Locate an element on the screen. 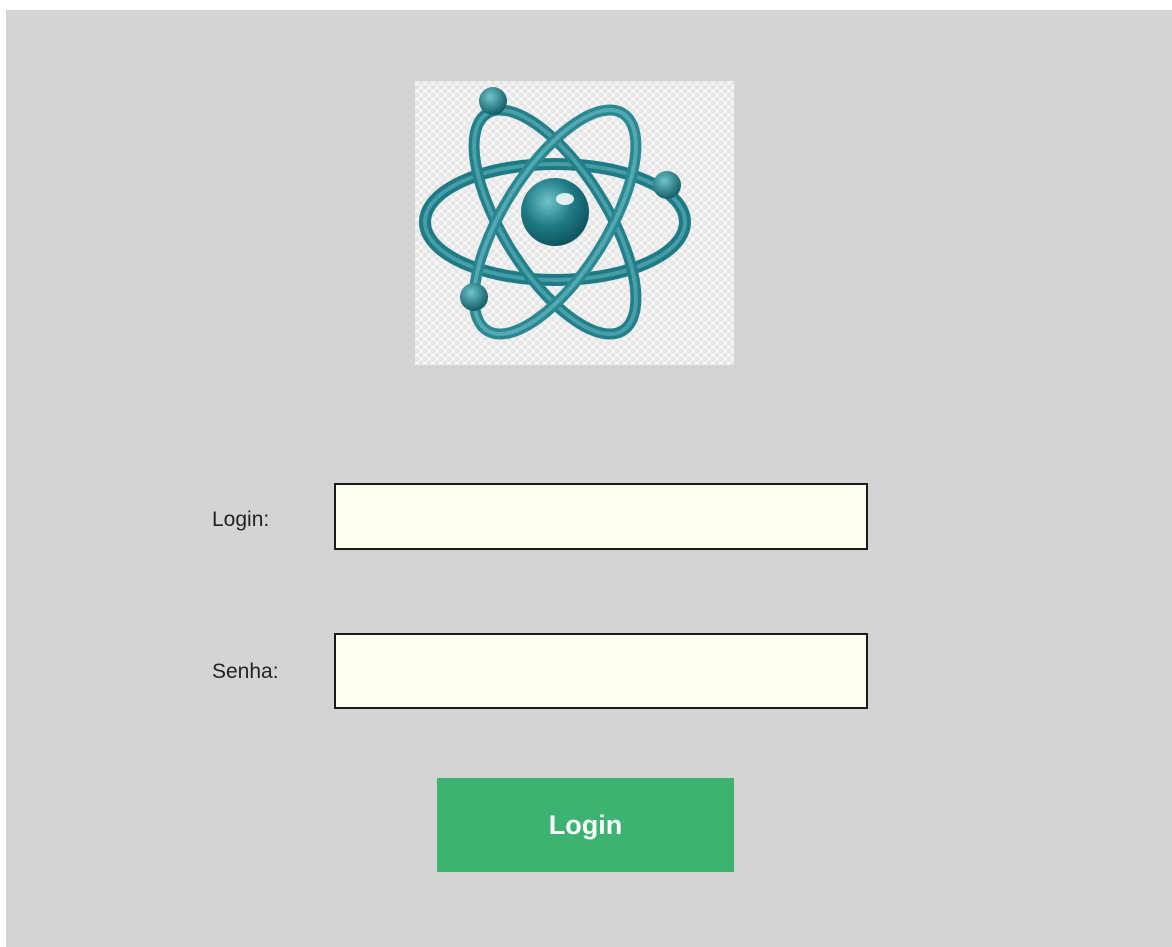 Image resolution: width=1172 pixels, height=947 pixels. atom-icon is located at coordinates (555, 213).